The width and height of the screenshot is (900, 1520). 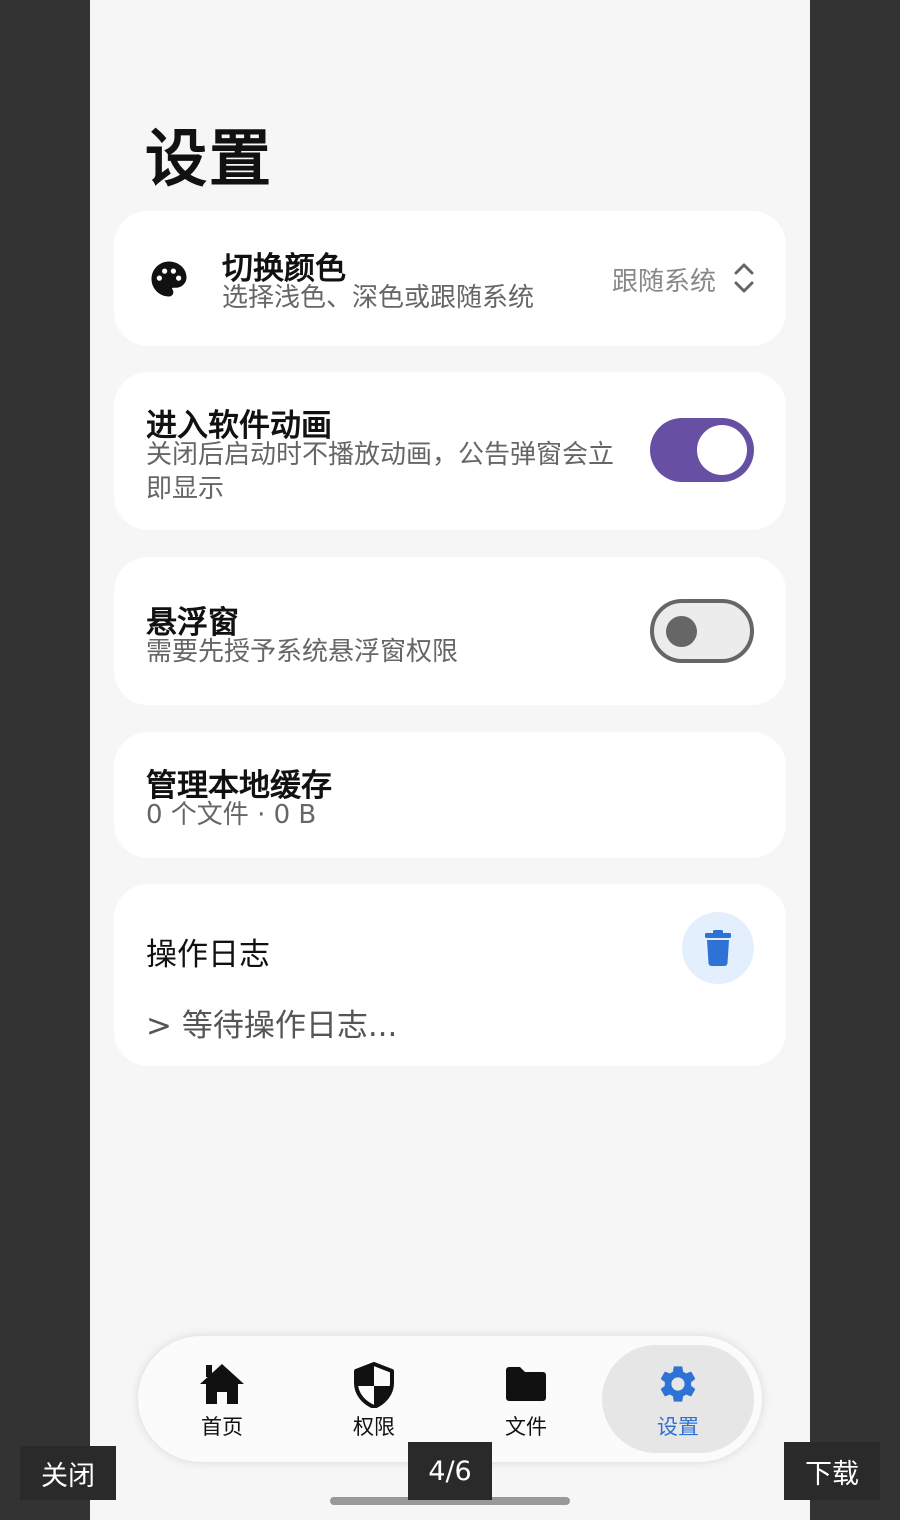 What do you see at coordinates (380, 472) in the screenshot?
I see `intro-animation-subtitle: 关闭后启动时不播放动画，公告弹窗会立即显示` at bounding box center [380, 472].